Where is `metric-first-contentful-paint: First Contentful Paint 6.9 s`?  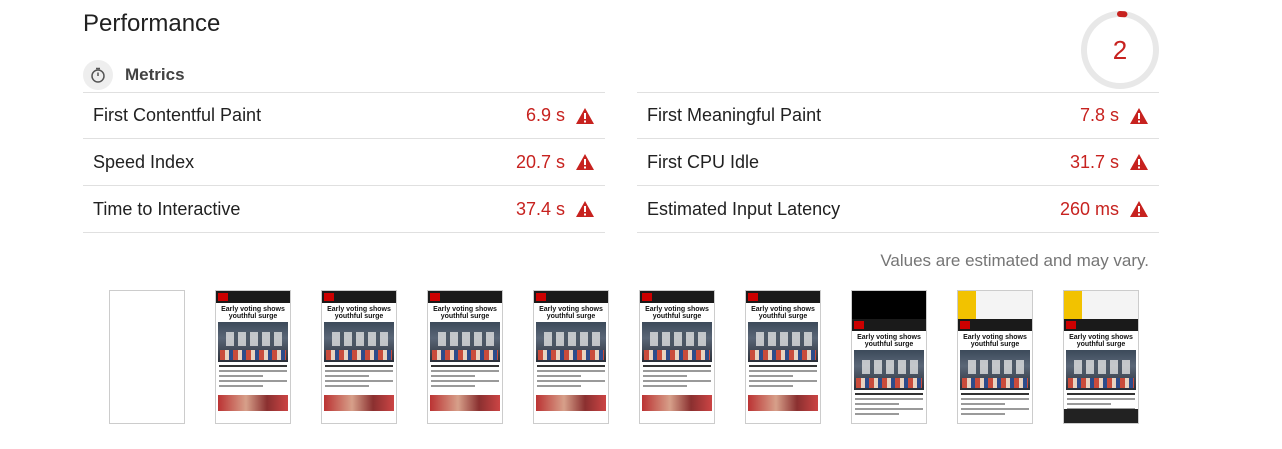
metric-first-contentful-paint: First Contentful Paint 6.9 s is located at coordinates (344, 115).